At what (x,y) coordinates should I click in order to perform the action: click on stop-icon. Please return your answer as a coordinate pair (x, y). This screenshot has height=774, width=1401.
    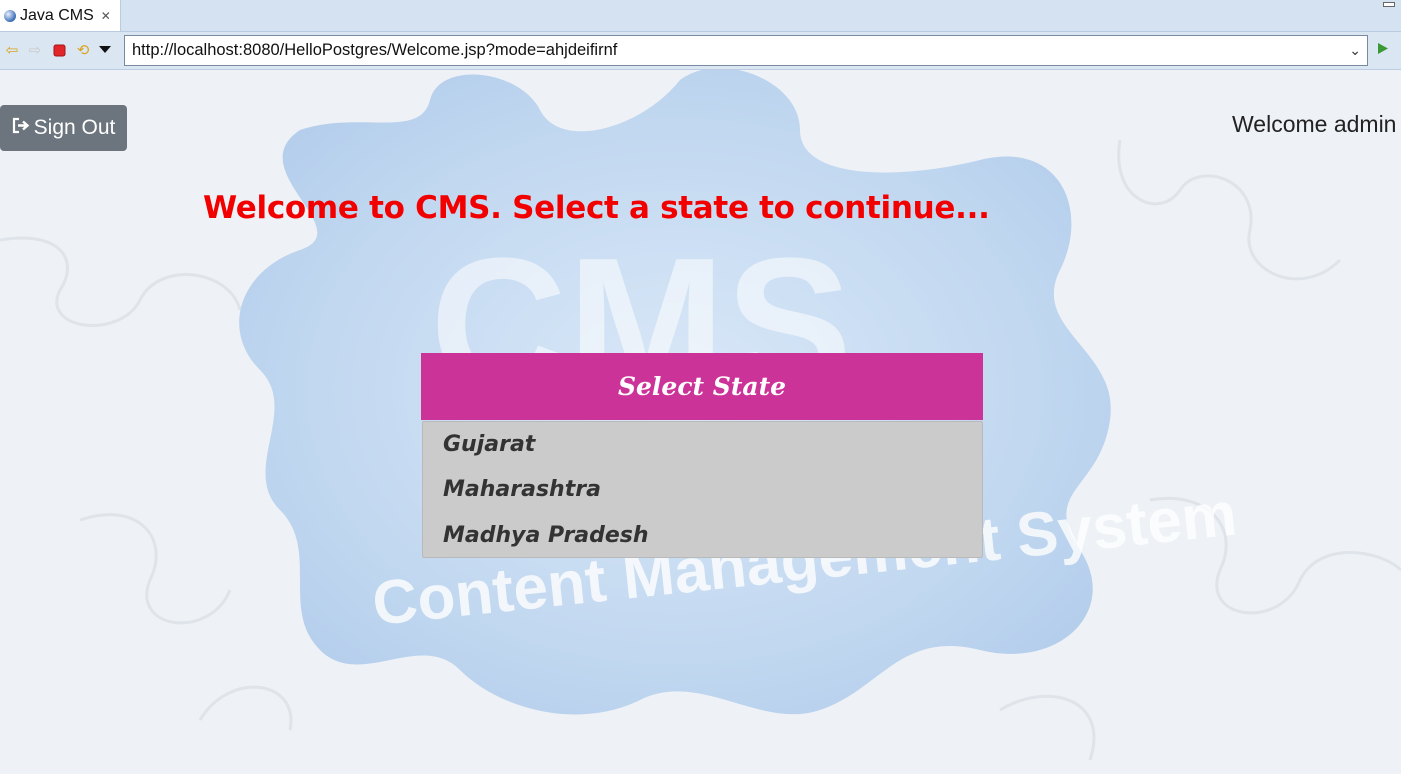
    Looking at the image, I should click on (59, 50).